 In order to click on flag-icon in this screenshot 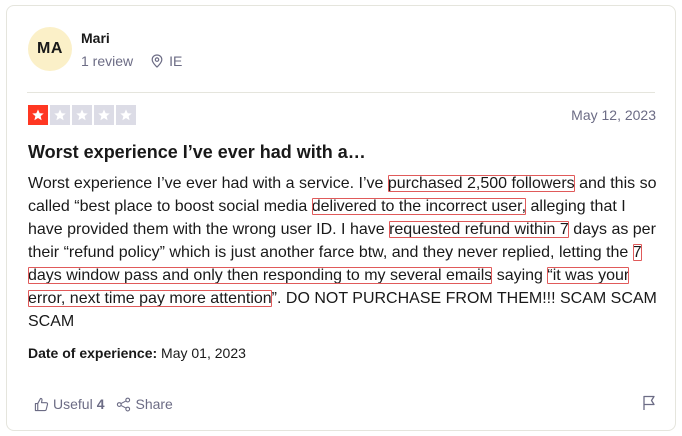, I will do `click(649, 402)`.